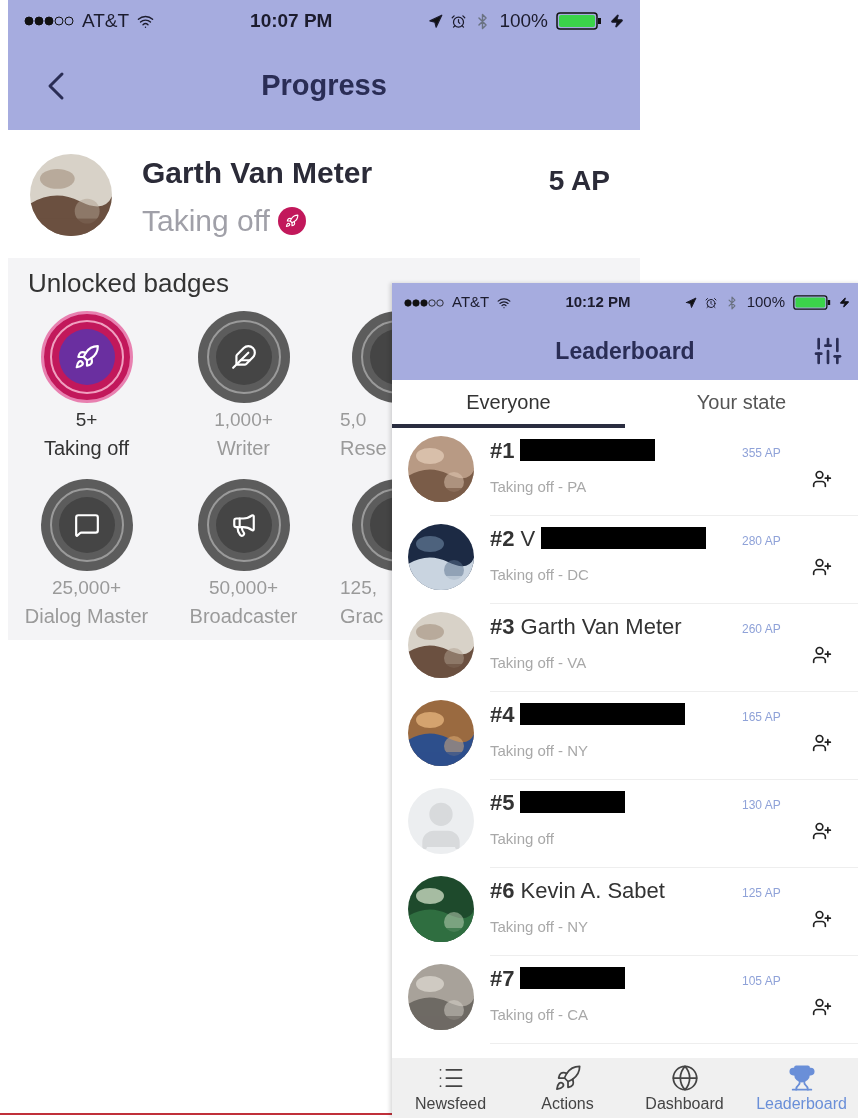 The height and width of the screenshot is (1118, 858). I want to click on user-rank-name: #6 Kevin A. Sabet, so click(577, 890).